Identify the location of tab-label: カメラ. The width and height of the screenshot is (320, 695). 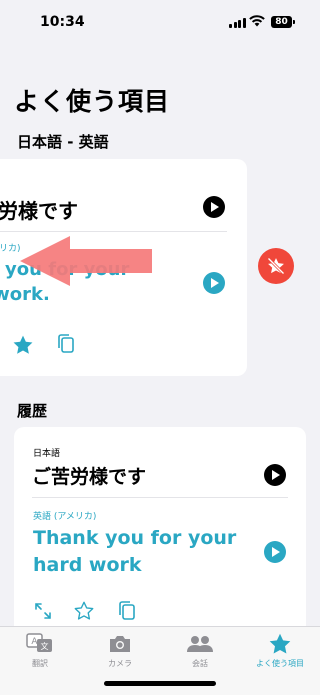
(120, 663).